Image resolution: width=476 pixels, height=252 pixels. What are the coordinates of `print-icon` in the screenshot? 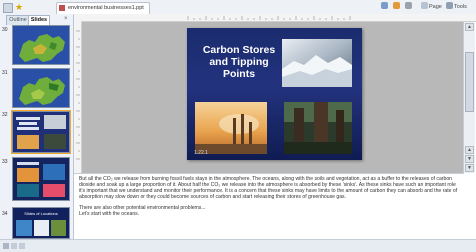 It's located at (408, 5).